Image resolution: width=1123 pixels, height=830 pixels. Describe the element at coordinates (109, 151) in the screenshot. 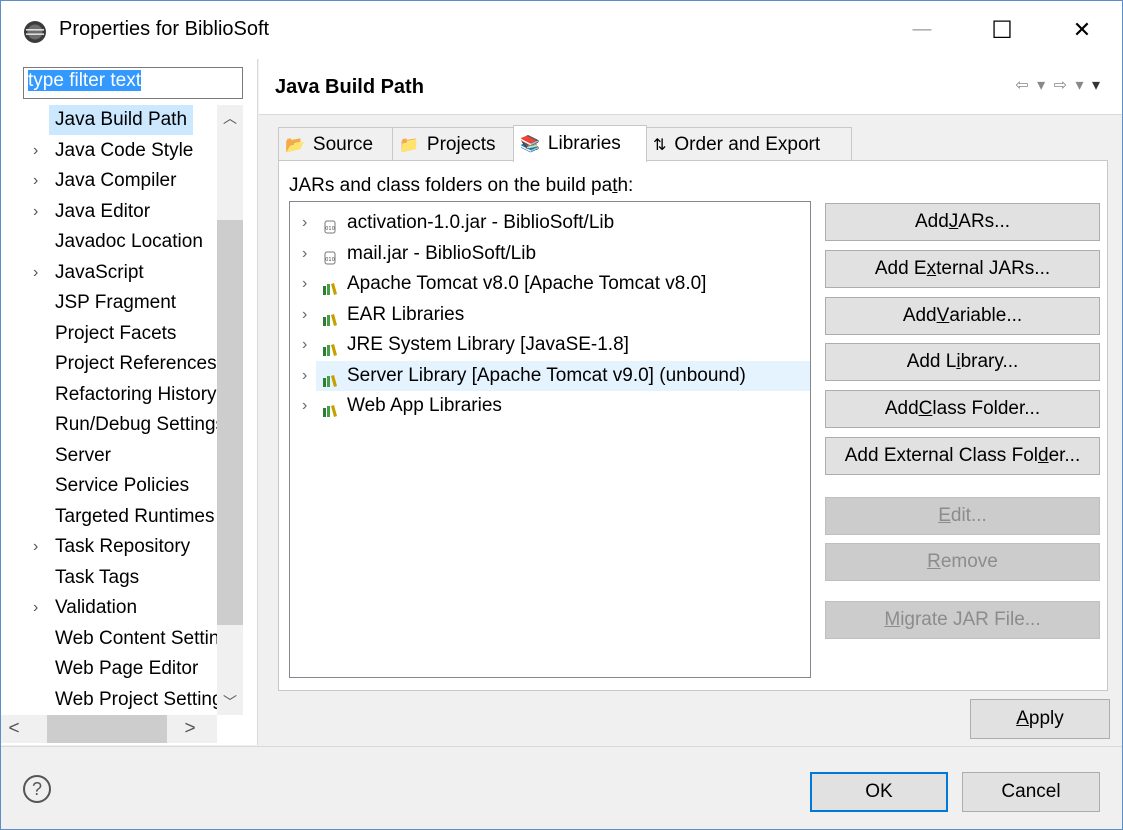

I see `tree-item-java-code-style: › Java Code Style` at that location.